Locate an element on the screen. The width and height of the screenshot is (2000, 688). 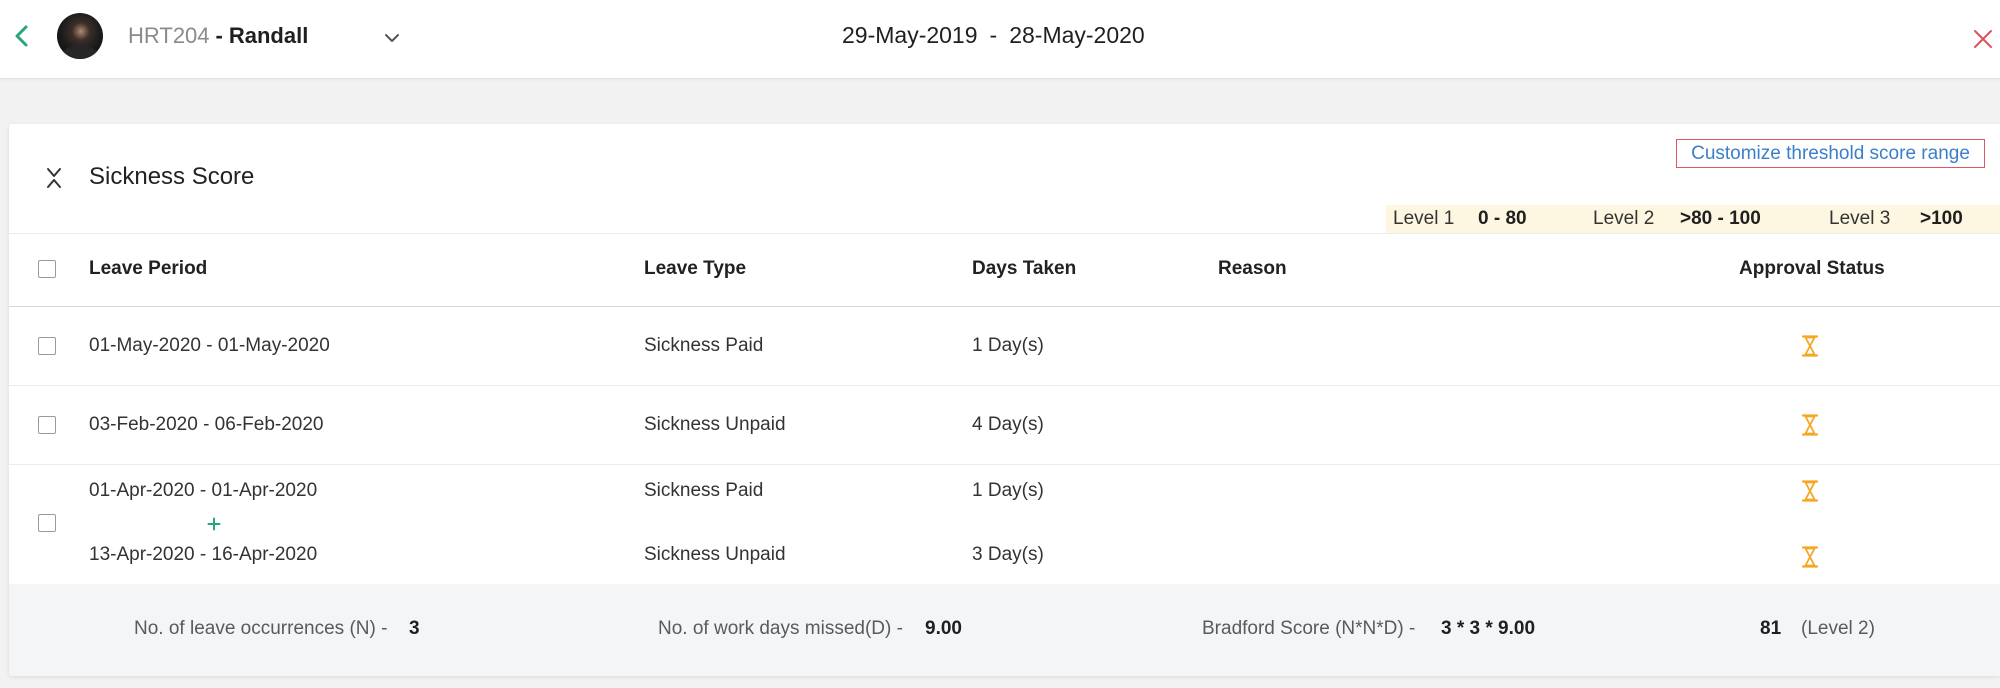
close-icon is located at coordinates (1983, 39).